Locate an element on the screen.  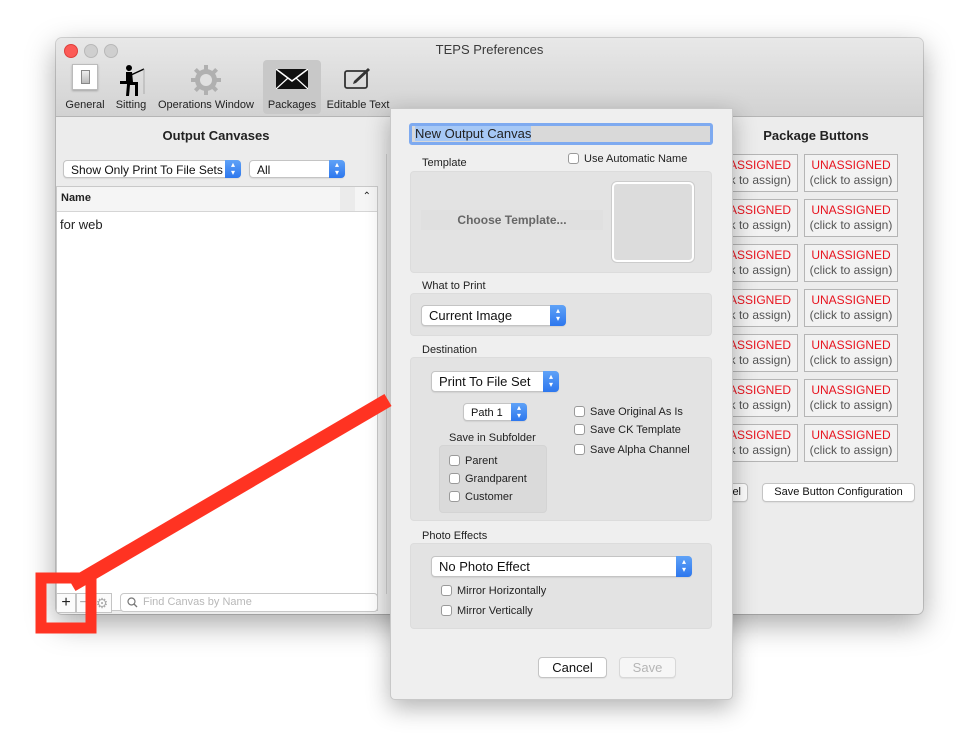
table-header: Name ⌃ is located at coordinates (217, 199).